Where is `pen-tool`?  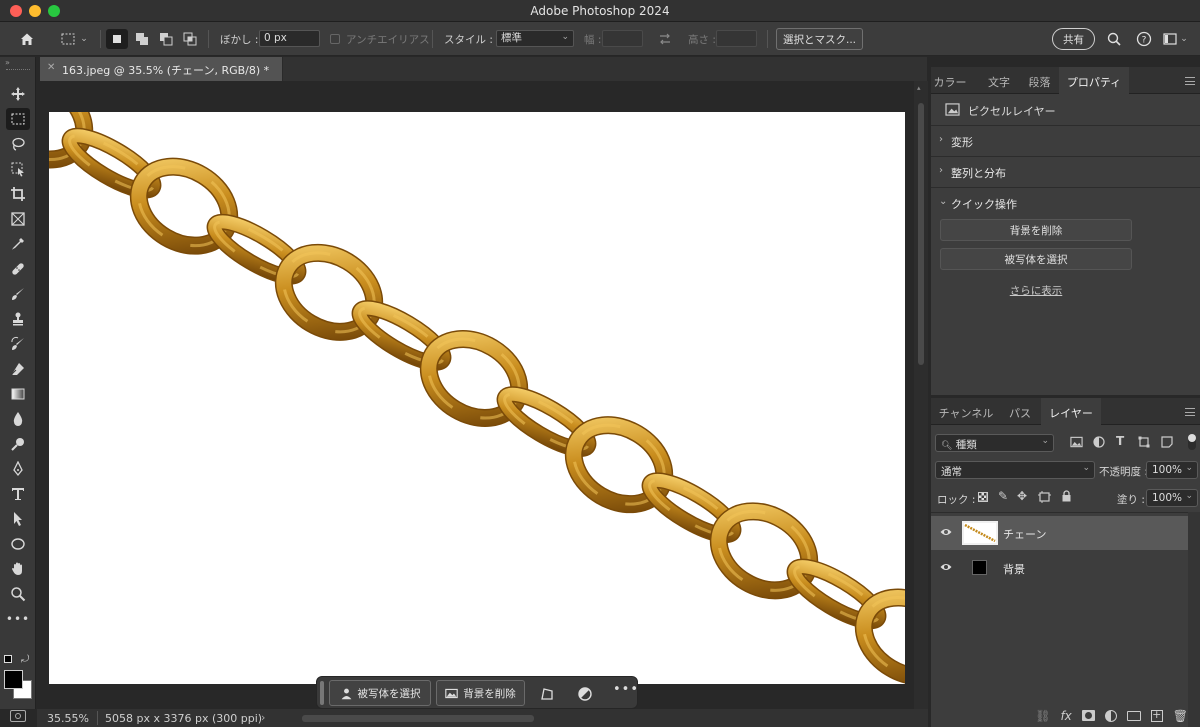 pen-tool is located at coordinates (18, 469).